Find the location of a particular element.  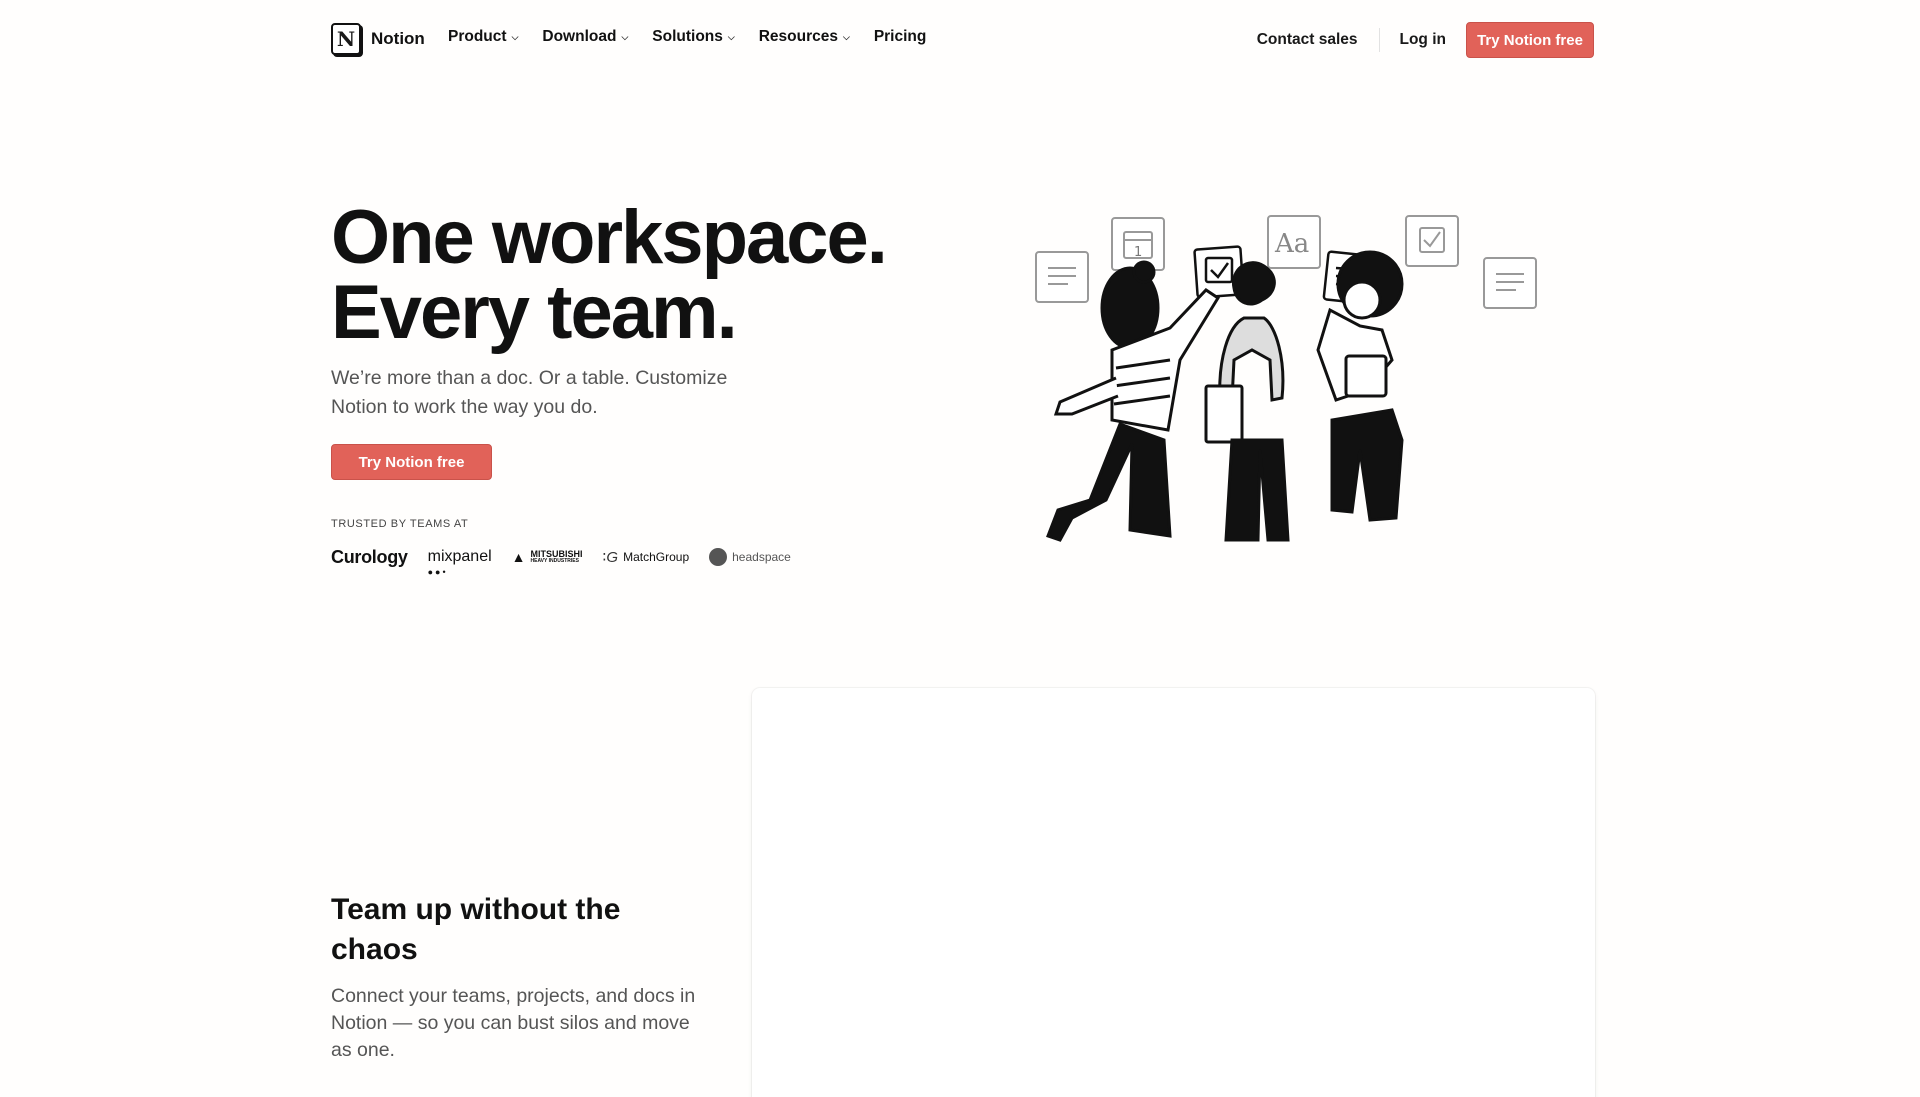

mixpanel-logo-text: mixpanel is located at coordinates (459, 556).